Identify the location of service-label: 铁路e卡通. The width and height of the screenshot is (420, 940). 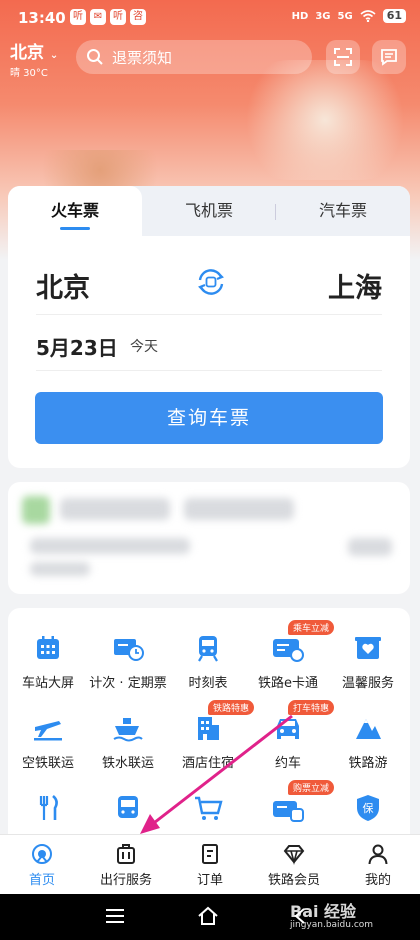
(288, 683).